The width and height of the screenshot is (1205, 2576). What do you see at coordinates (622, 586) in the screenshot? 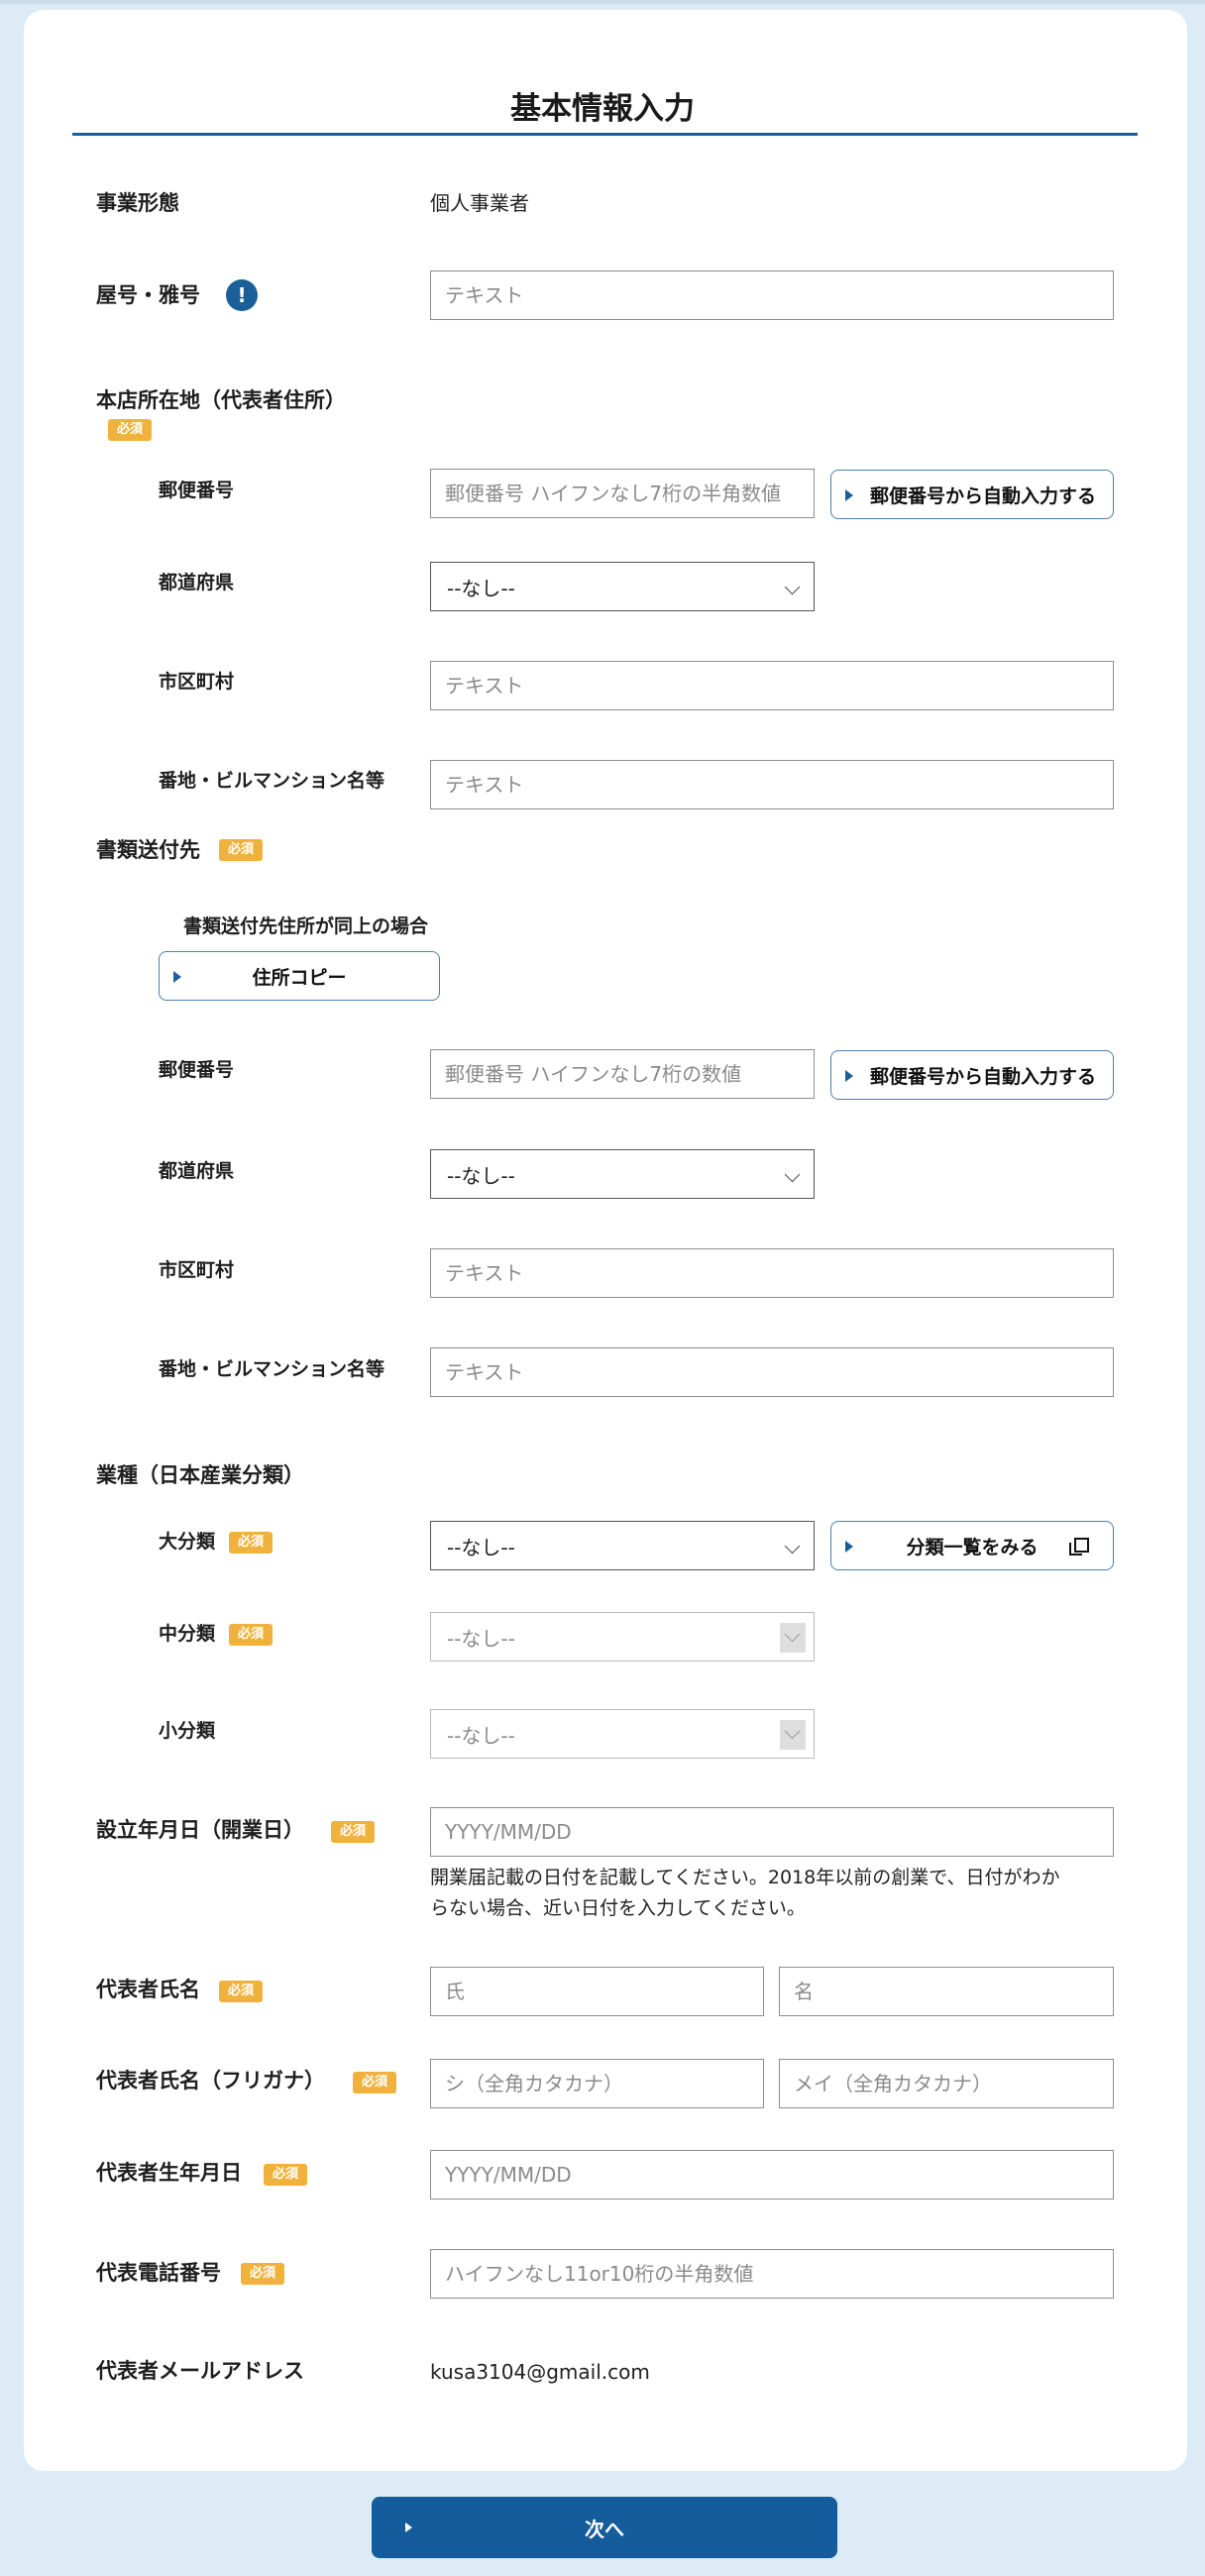
I see `head-office-prefecture-select: --なし--` at bounding box center [622, 586].